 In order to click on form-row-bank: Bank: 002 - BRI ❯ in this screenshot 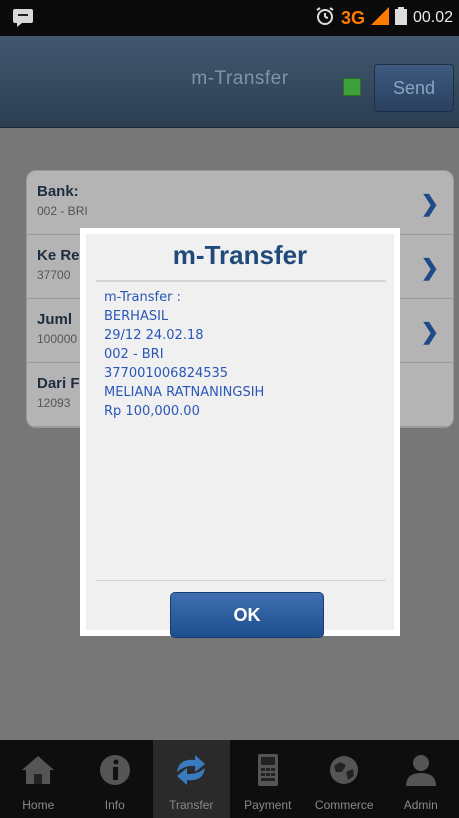, I will do `click(240, 203)`.